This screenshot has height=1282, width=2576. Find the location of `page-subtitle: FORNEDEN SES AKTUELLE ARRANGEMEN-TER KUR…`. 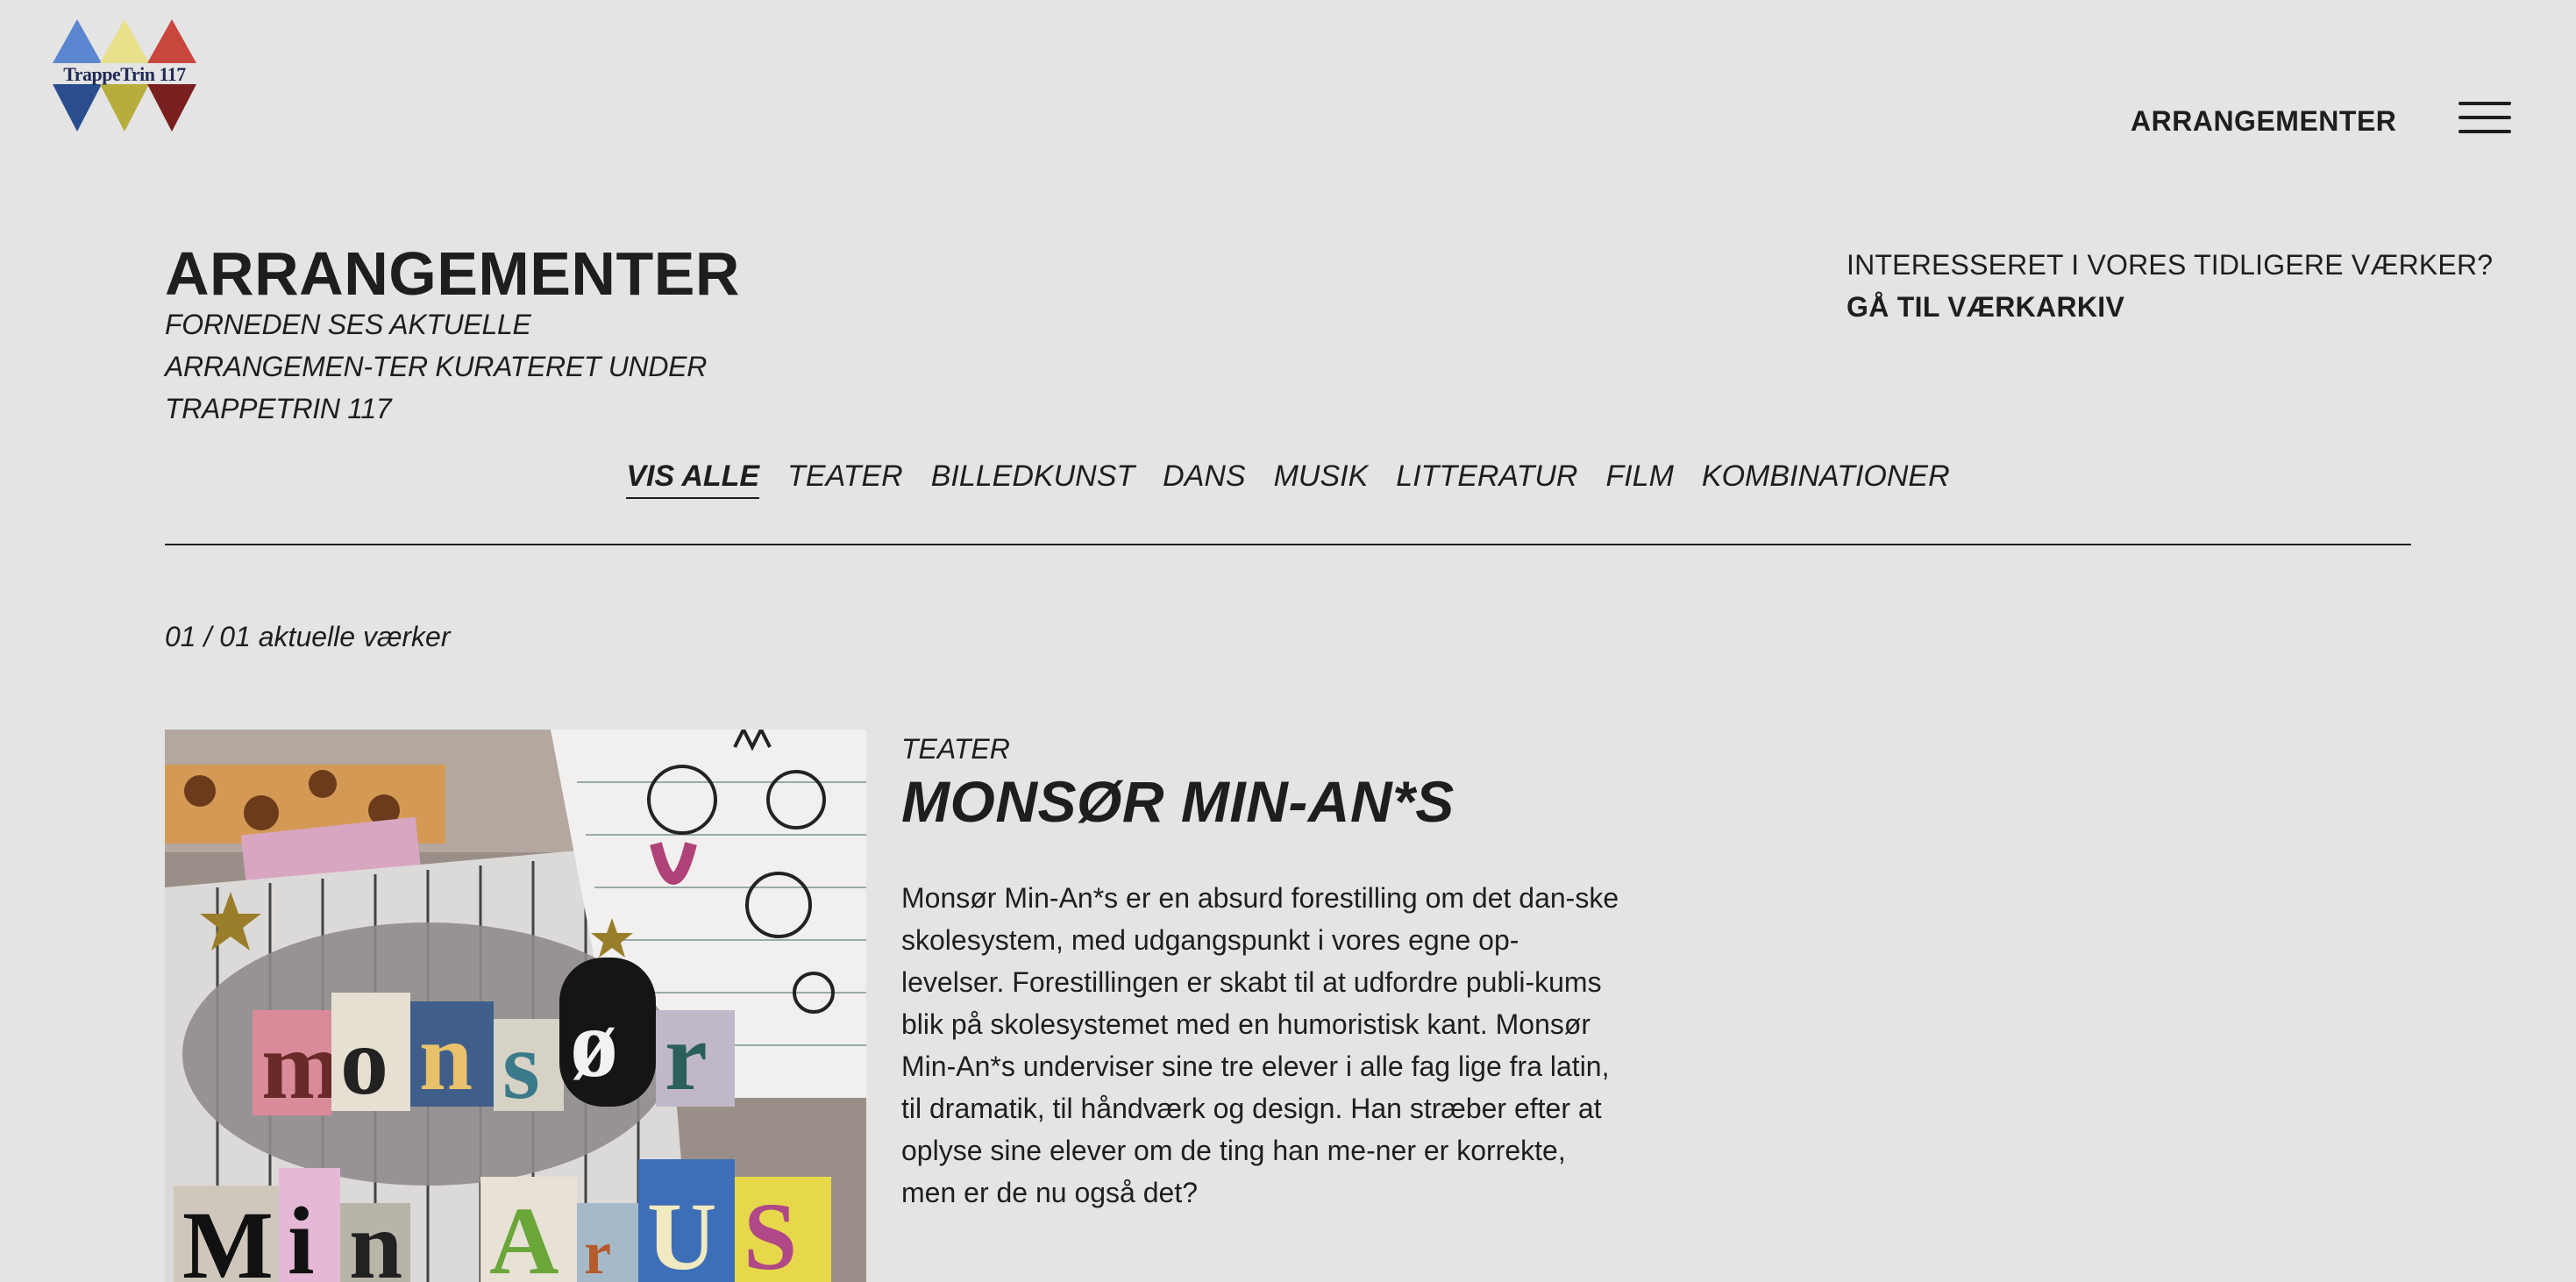

page-subtitle: FORNEDEN SES AKTUELLE ARRANGEMEN-TER KUR… is located at coordinates (436, 366).